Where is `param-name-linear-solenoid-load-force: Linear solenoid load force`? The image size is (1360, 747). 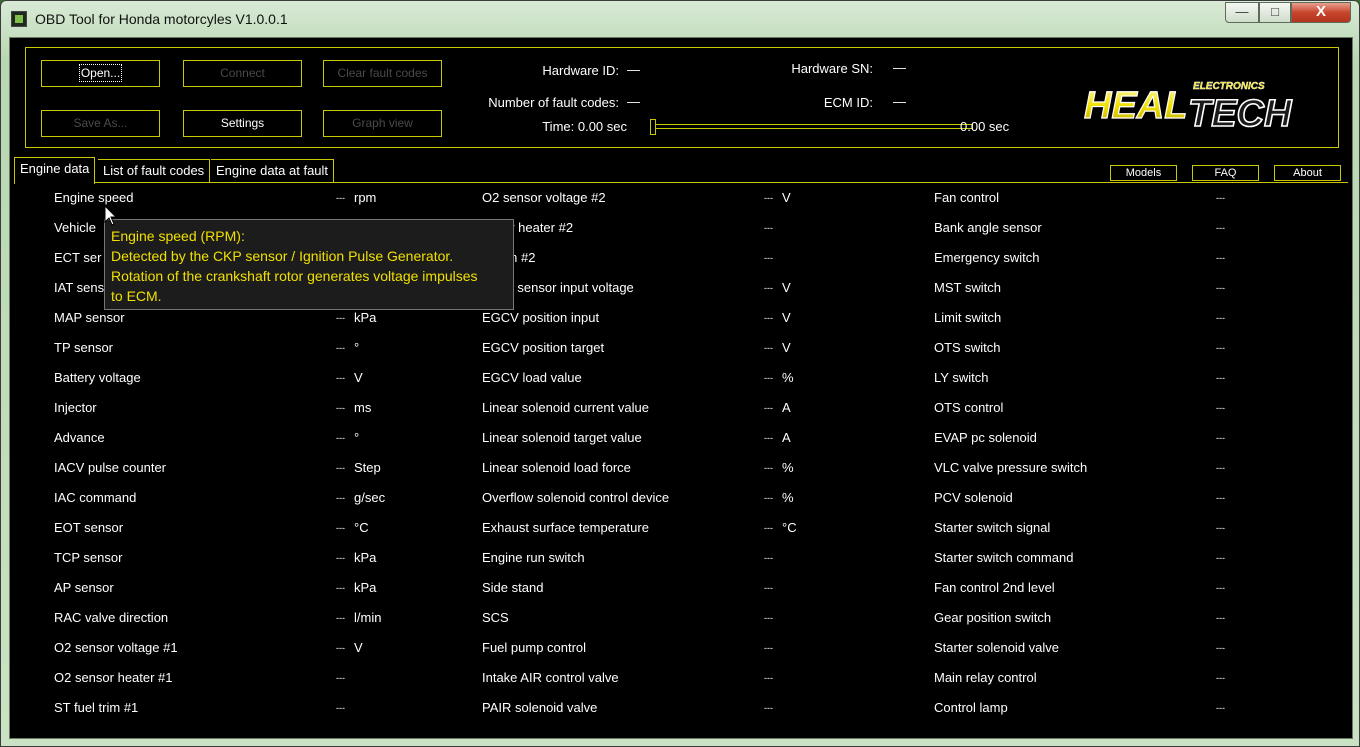
param-name-linear-solenoid-load-force: Linear solenoid load force is located at coordinates (556, 469).